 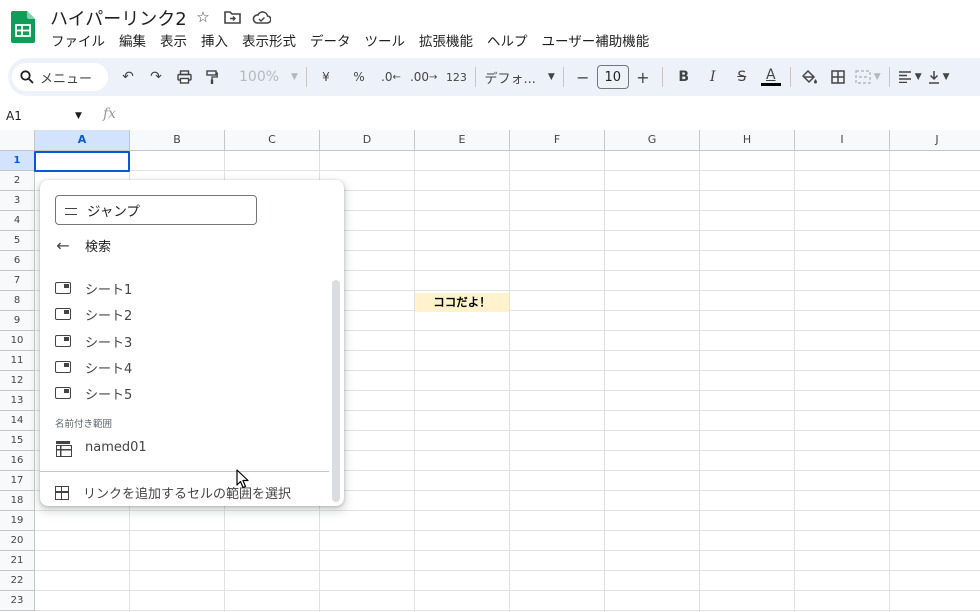 I want to click on jump-input: ジャンプ, so click(x=156, y=210).